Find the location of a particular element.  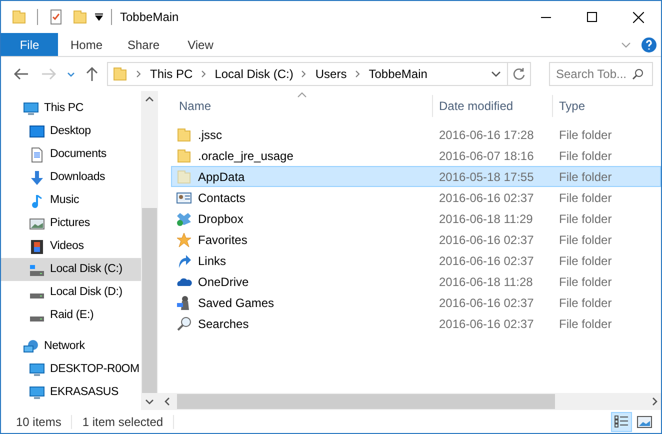

nav-item: Videos is located at coordinates (71, 246).